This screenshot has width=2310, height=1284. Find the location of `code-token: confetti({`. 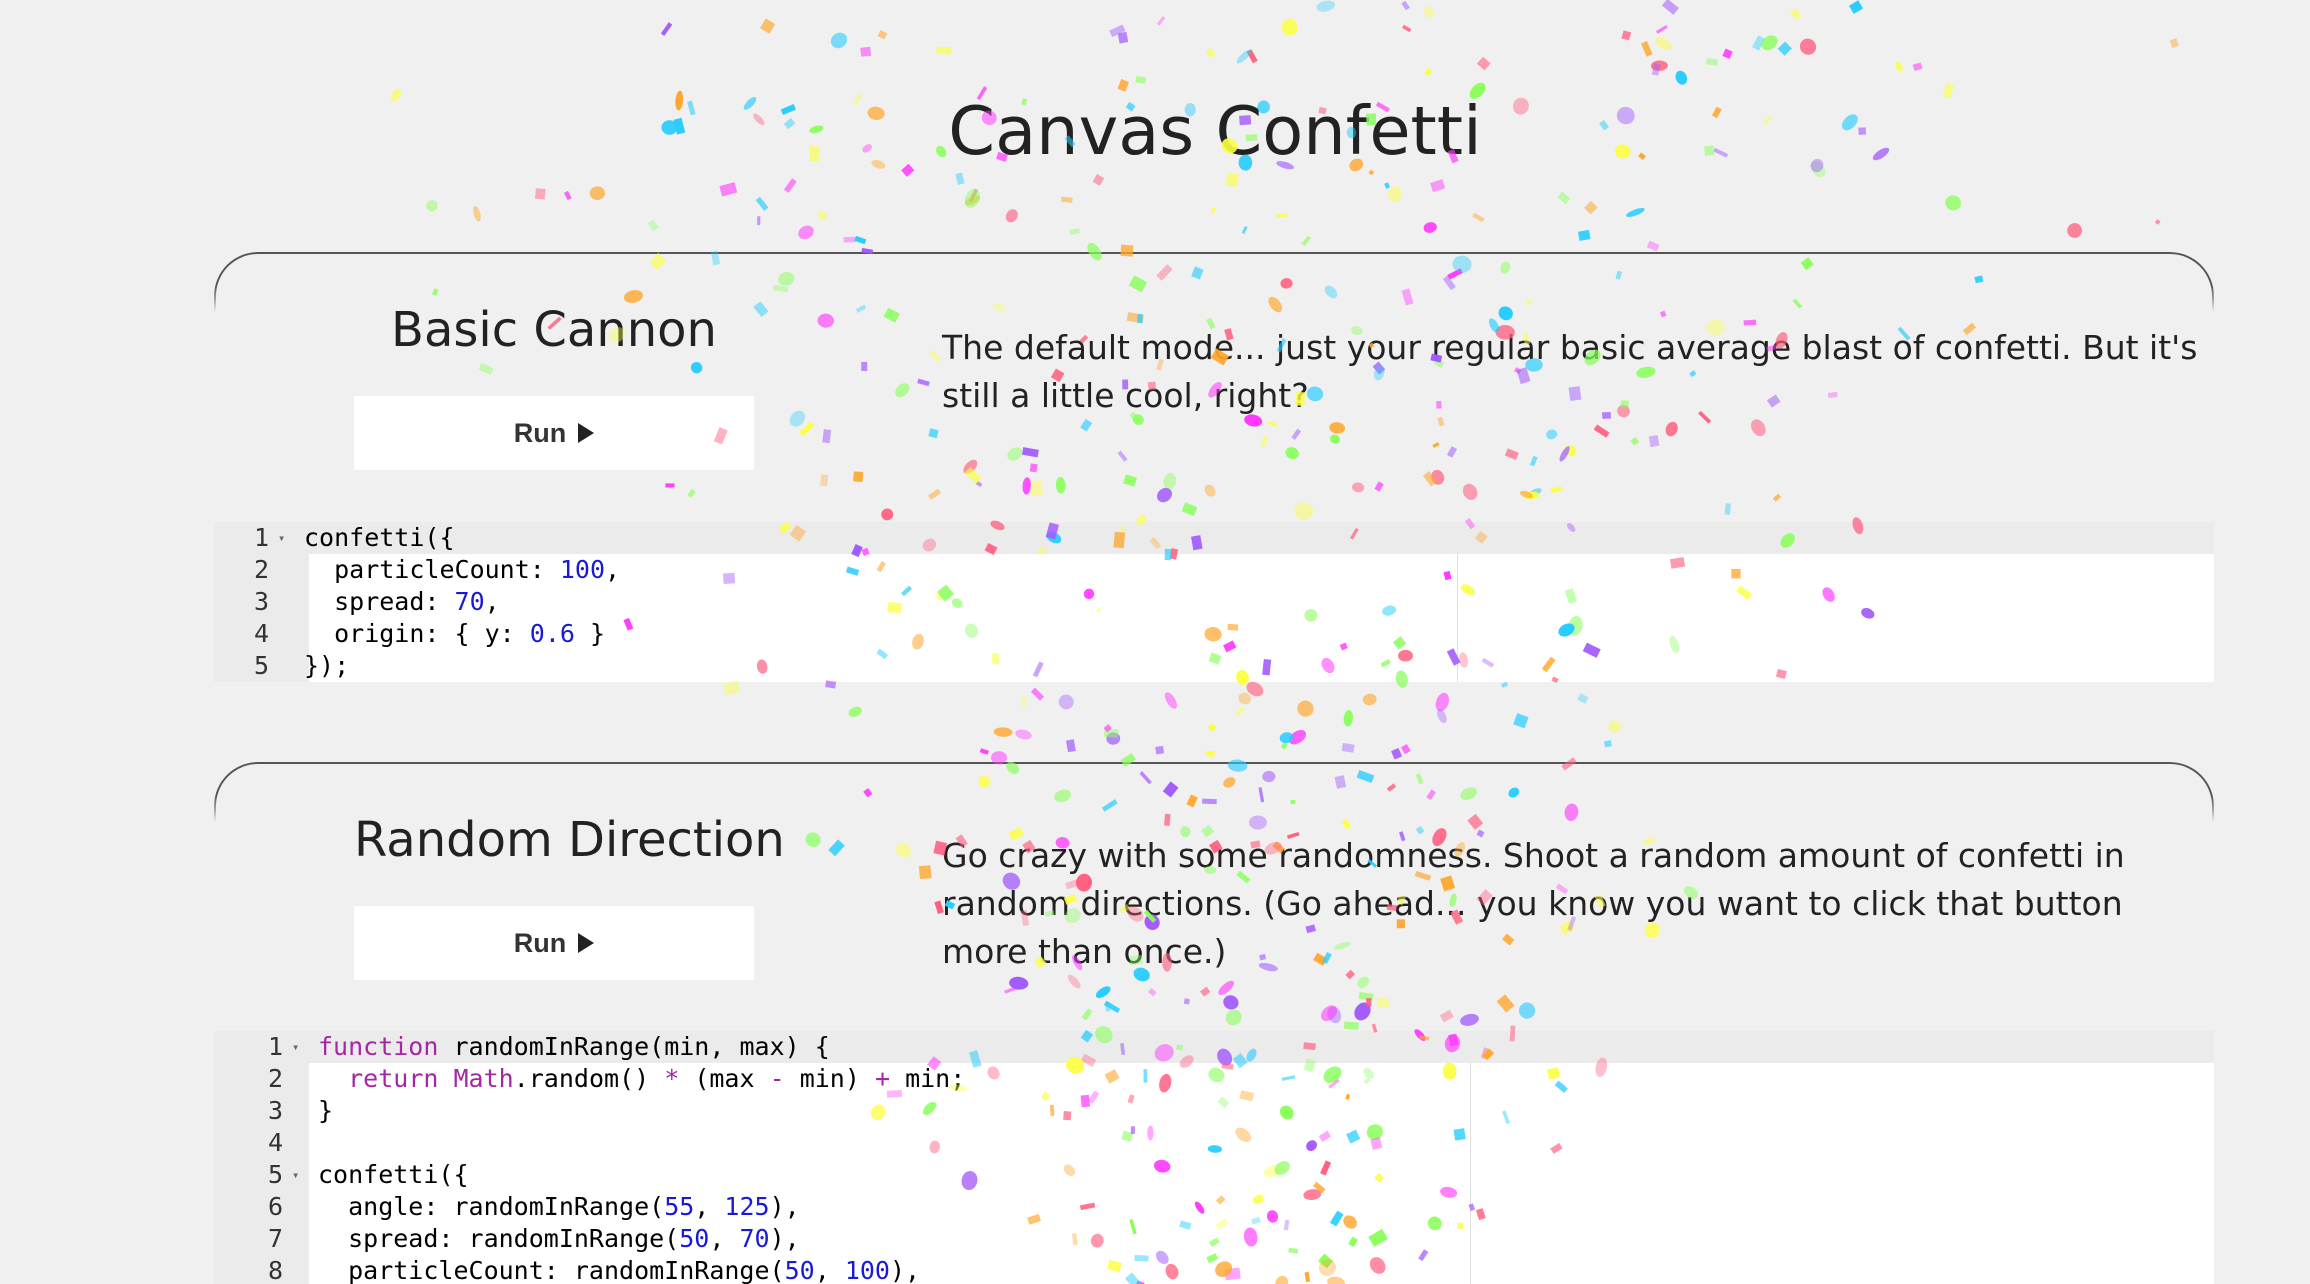

code-token: confetti({ is located at coordinates (393, 1174).